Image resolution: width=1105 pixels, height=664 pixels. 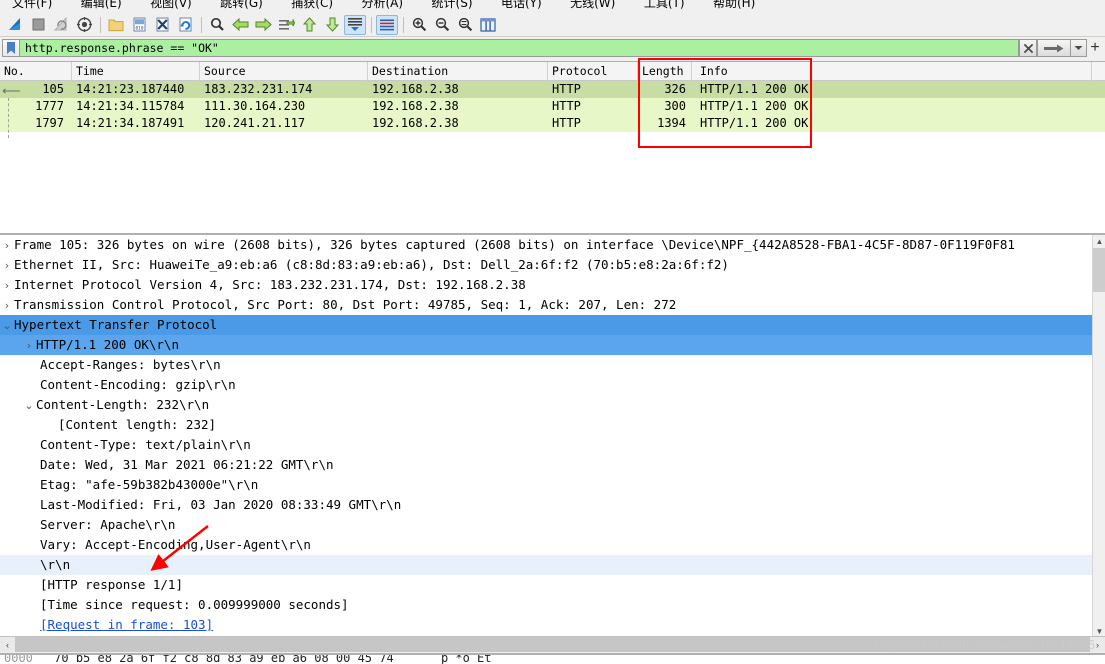 What do you see at coordinates (566, 123) in the screenshot?
I see `cell-protocol: HTTP` at bounding box center [566, 123].